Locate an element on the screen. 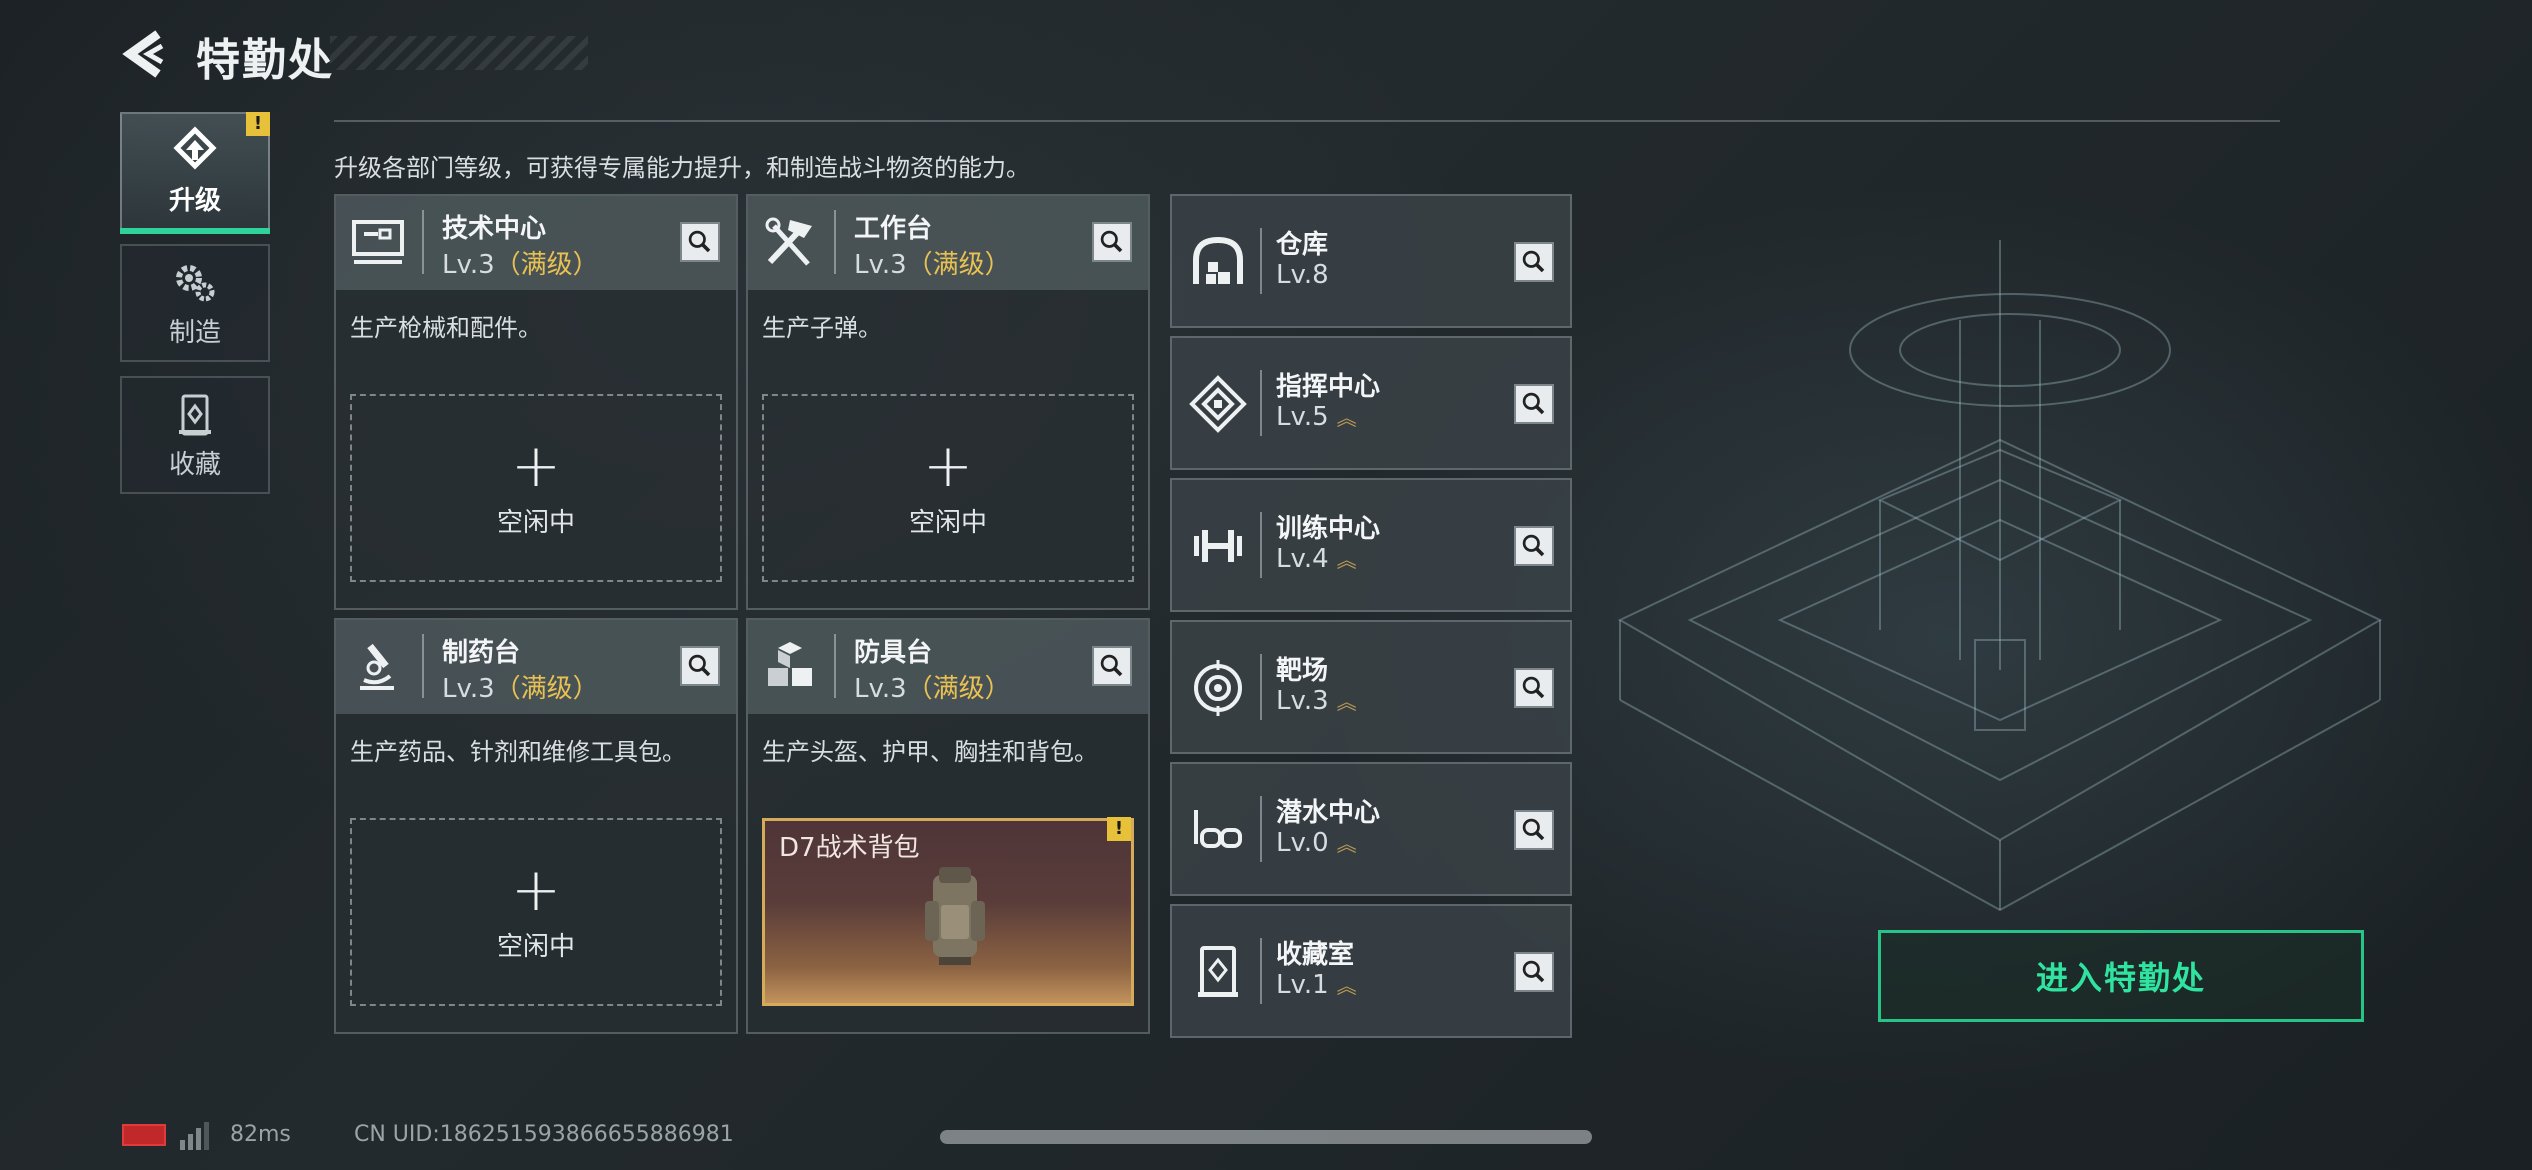  department-card-armor-bench: 防具台 Lv.3（满级） 生产头盔、护甲、胸挂和背包。 D7战术背包 ! is located at coordinates (948, 826).